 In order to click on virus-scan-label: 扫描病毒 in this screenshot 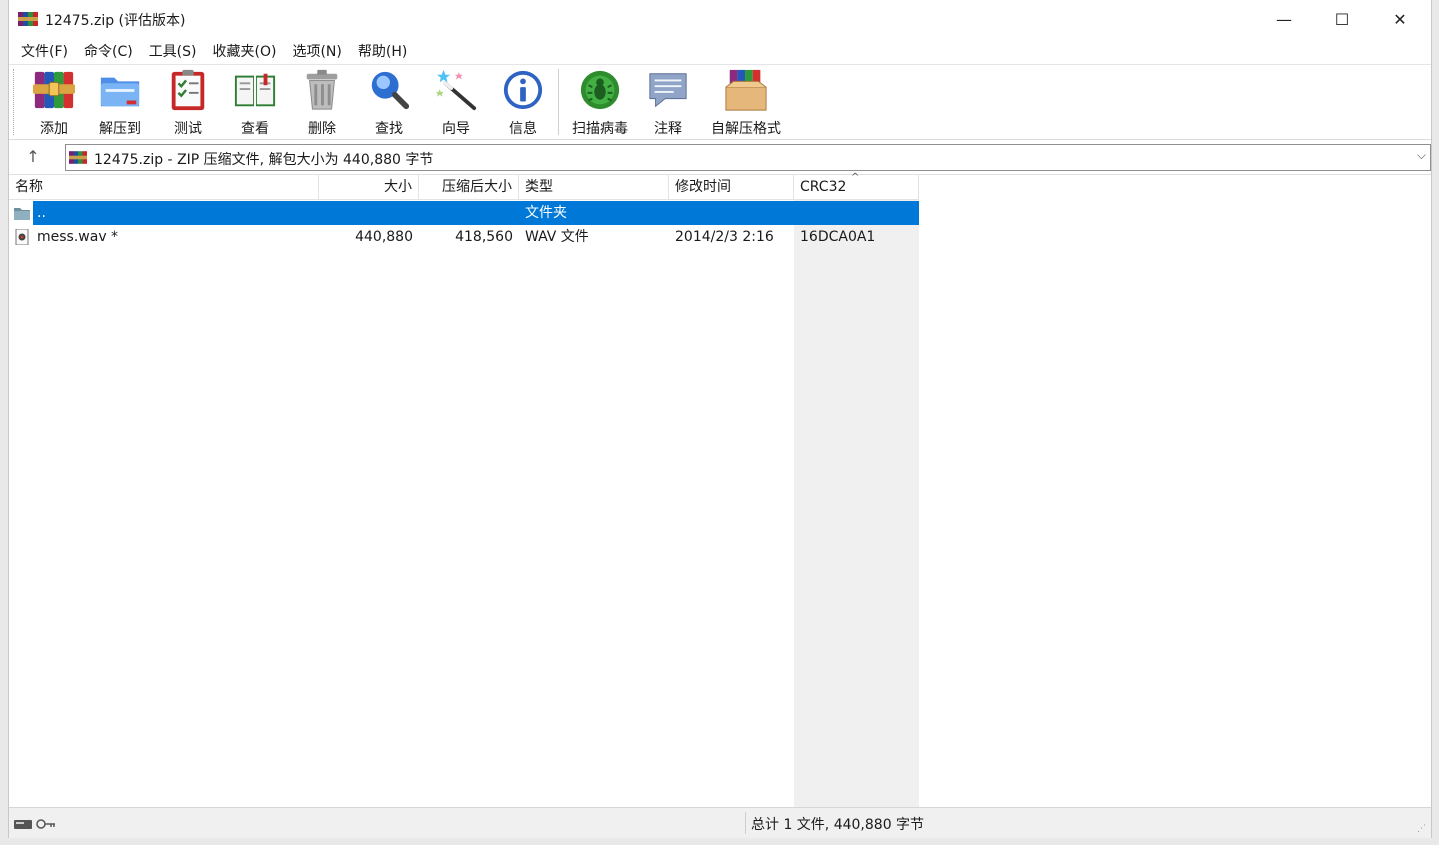, I will do `click(600, 129)`.